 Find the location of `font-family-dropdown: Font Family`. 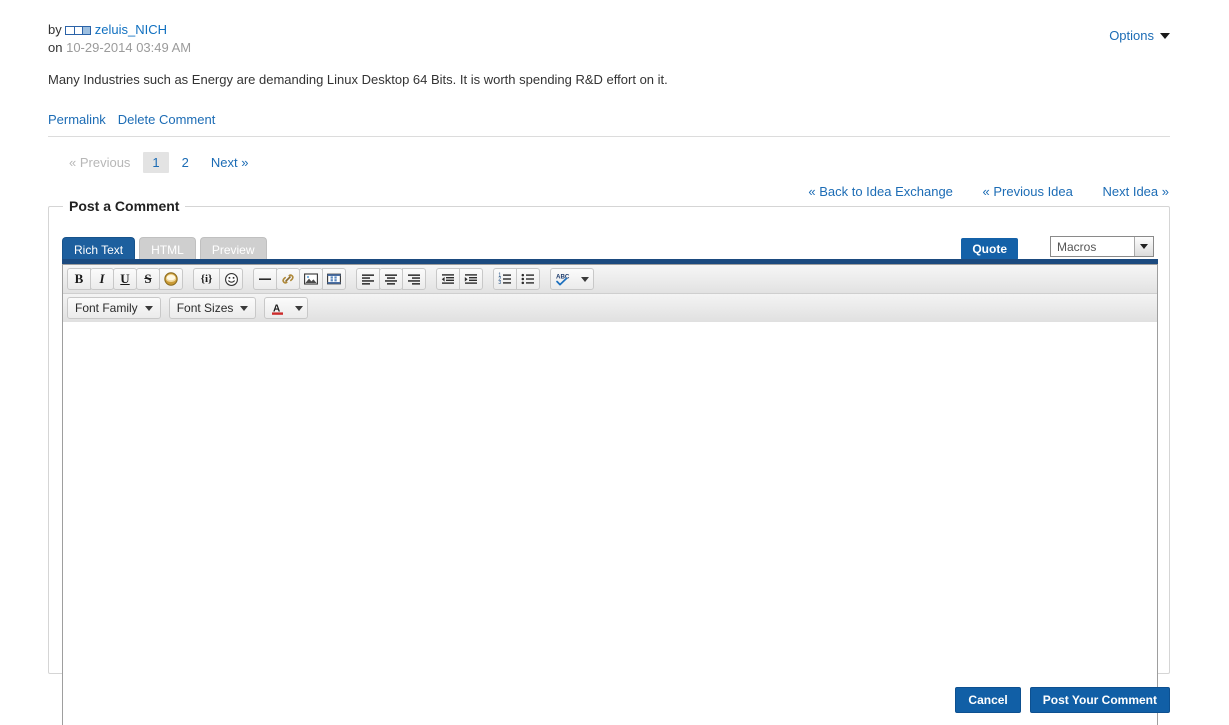

font-family-dropdown: Font Family is located at coordinates (114, 308).